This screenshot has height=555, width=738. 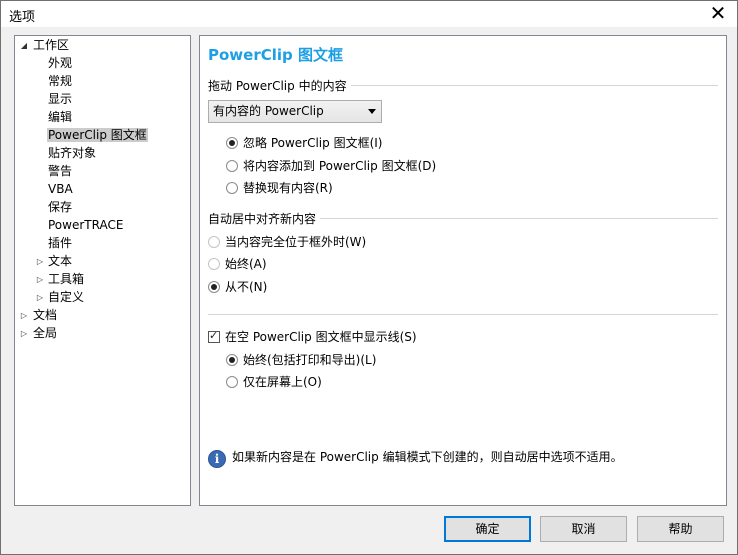 I want to click on powerclip-content-dropdown: 有内容的 PowerClip, so click(x=295, y=111).